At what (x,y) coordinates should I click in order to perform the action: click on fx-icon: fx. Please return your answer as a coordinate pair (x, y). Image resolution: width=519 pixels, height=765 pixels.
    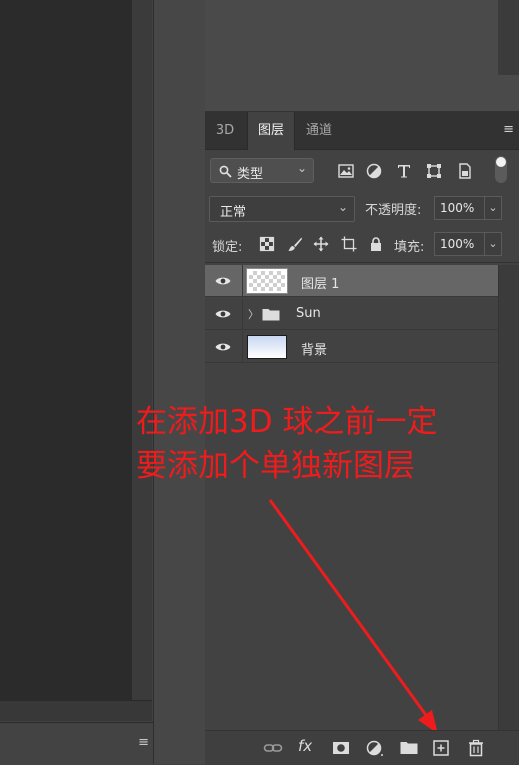
    Looking at the image, I should click on (305, 746).